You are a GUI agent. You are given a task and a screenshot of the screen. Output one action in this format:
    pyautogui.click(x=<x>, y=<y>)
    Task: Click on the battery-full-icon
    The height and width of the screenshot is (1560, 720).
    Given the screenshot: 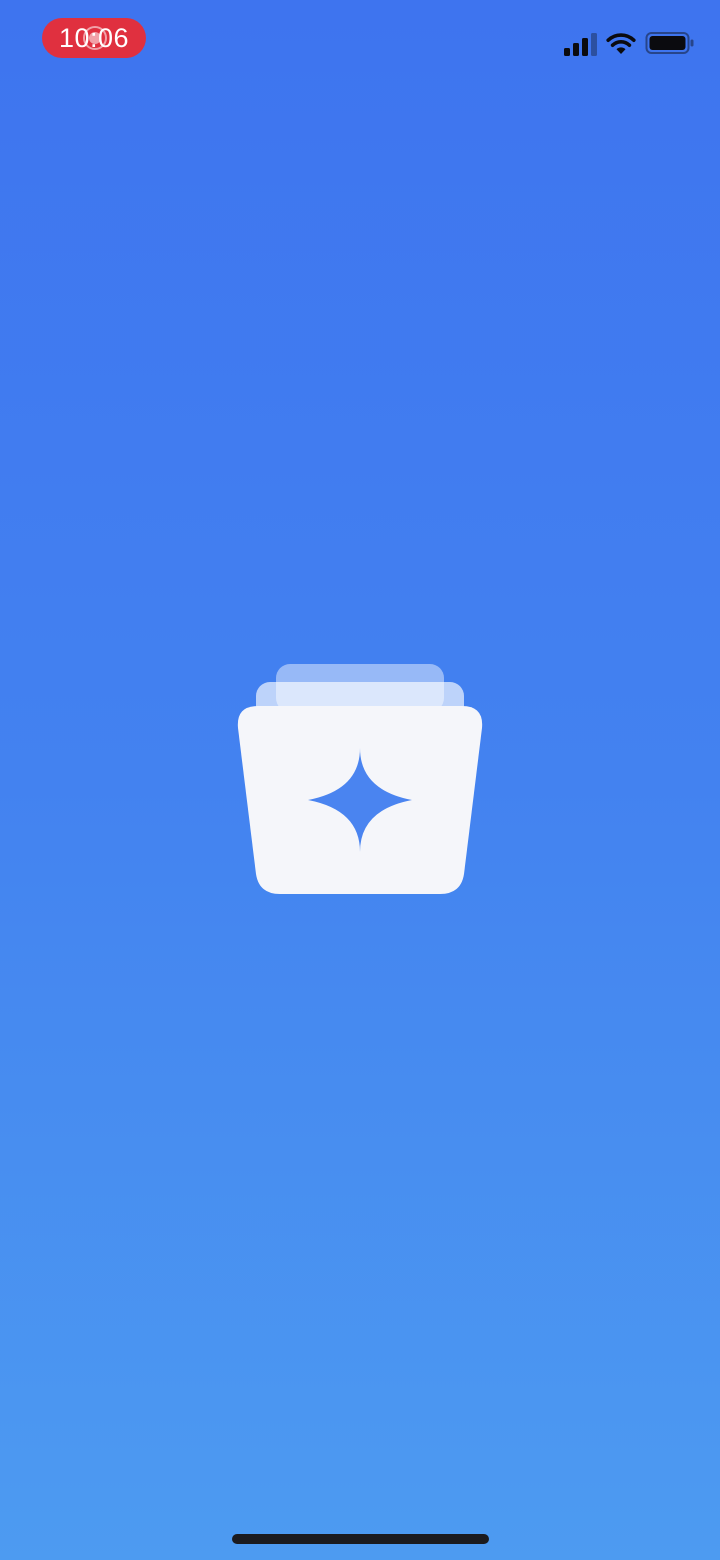 What is the action you would take?
    pyautogui.click(x=669, y=43)
    